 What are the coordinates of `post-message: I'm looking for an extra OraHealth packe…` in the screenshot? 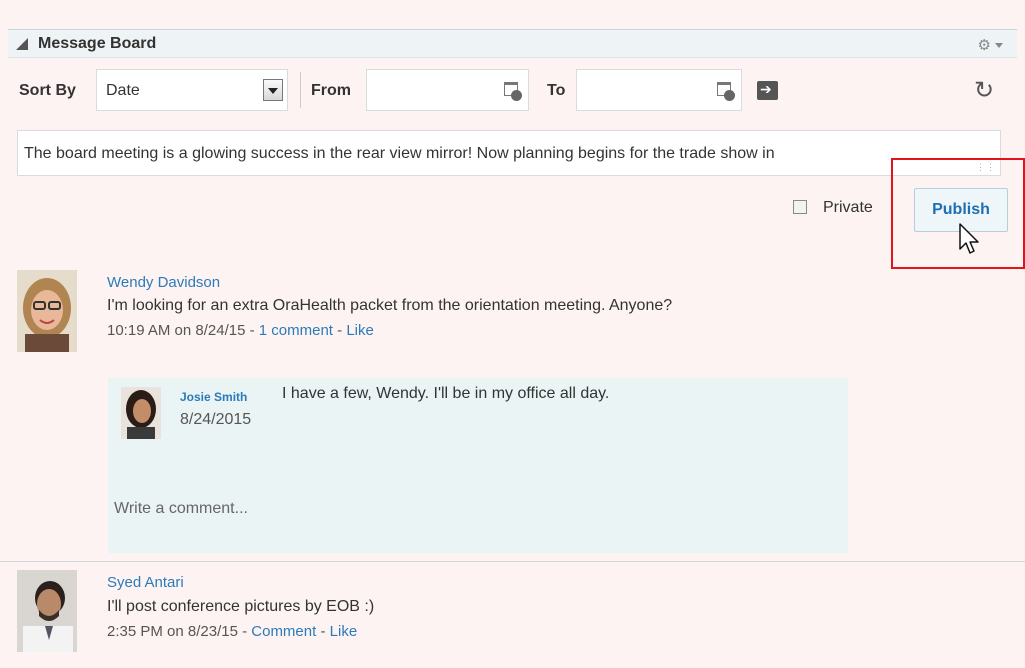 It's located at (390, 305).